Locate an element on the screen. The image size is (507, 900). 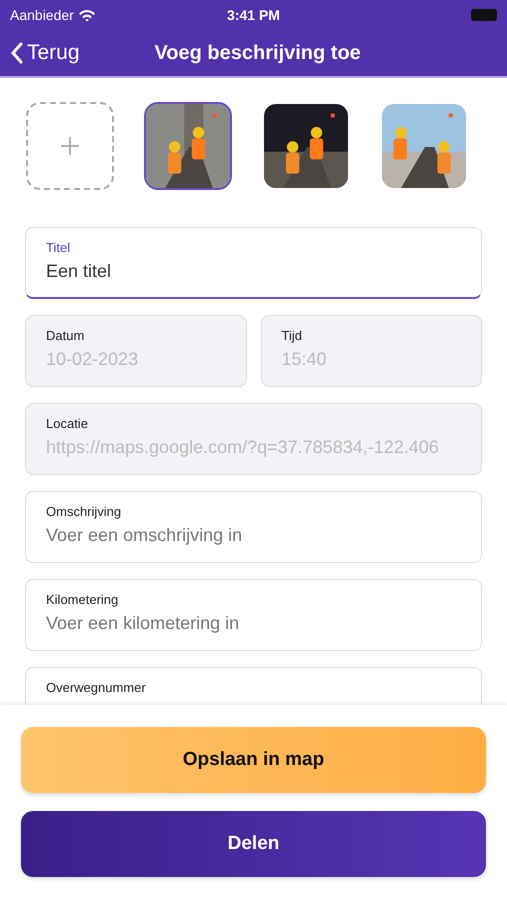
screen-title: Voeg beschrijving toe is located at coordinates (257, 53).